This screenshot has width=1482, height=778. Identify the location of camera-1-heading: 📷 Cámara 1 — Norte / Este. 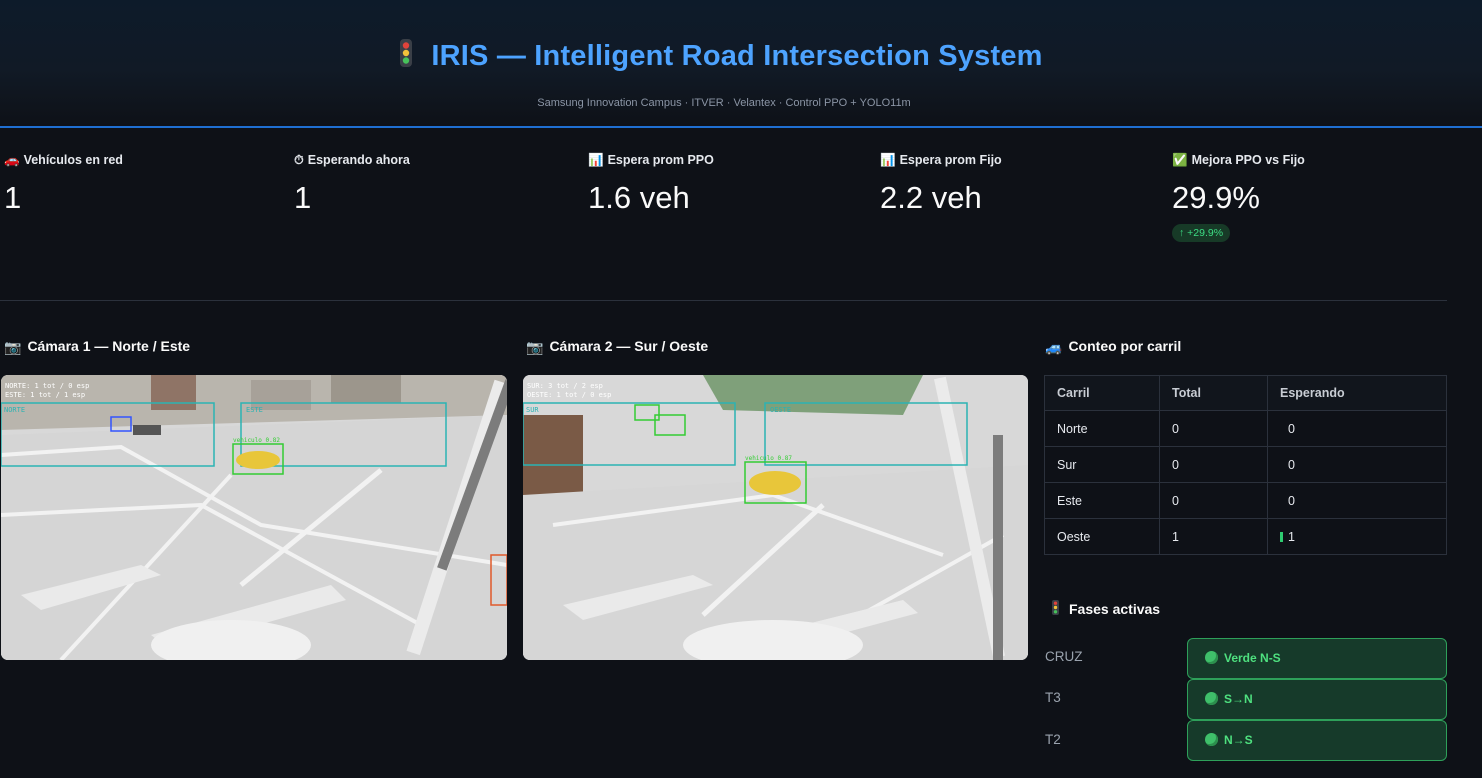
(97, 347).